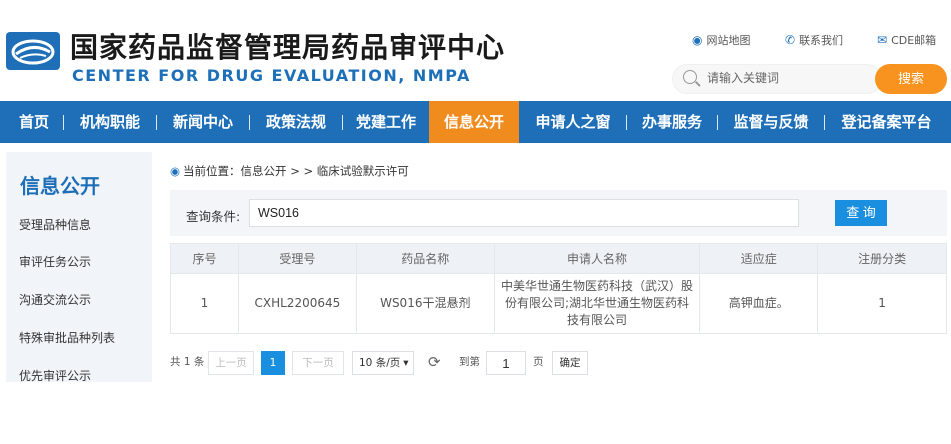  What do you see at coordinates (55, 374) in the screenshot?
I see `sidebar-item-priority-review: 优先审评公示` at bounding box center [55, 374].